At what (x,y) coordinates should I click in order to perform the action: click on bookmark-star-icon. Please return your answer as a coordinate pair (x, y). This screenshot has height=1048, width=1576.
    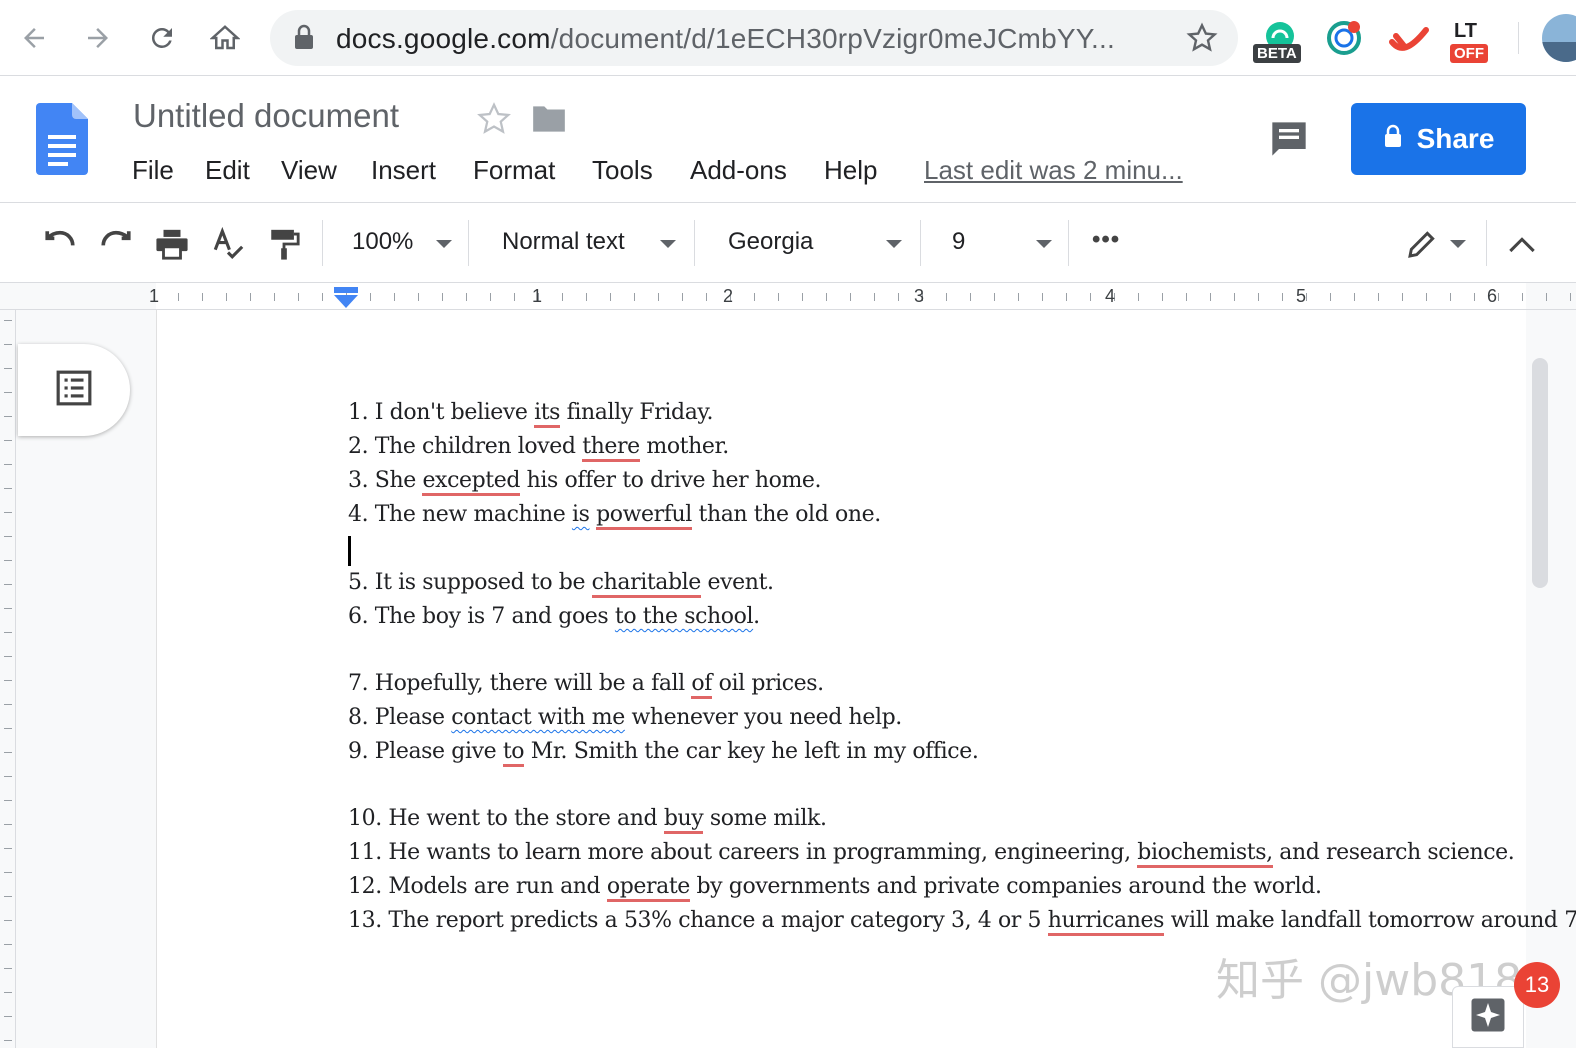
    Looking at the image, I should click on (1202, 40).